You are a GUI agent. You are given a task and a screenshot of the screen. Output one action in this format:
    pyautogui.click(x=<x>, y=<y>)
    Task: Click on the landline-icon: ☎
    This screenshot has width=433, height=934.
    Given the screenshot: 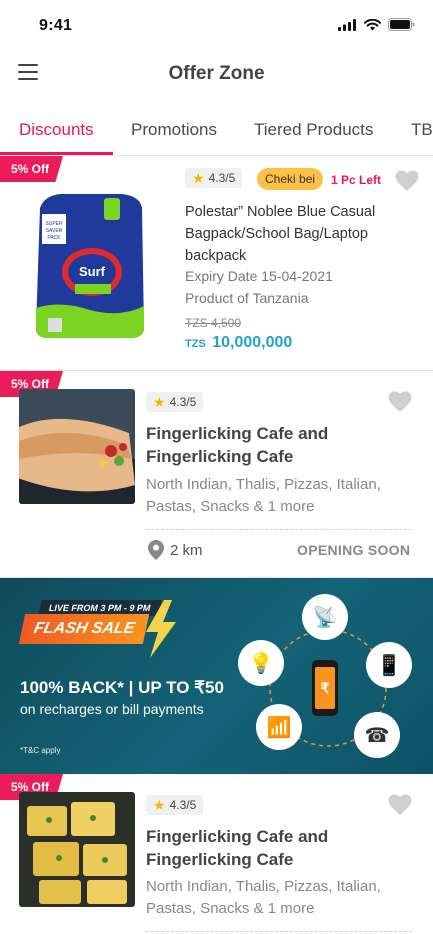 What is the action you would take?
    pyautogui.click(x=377, y=735)
    